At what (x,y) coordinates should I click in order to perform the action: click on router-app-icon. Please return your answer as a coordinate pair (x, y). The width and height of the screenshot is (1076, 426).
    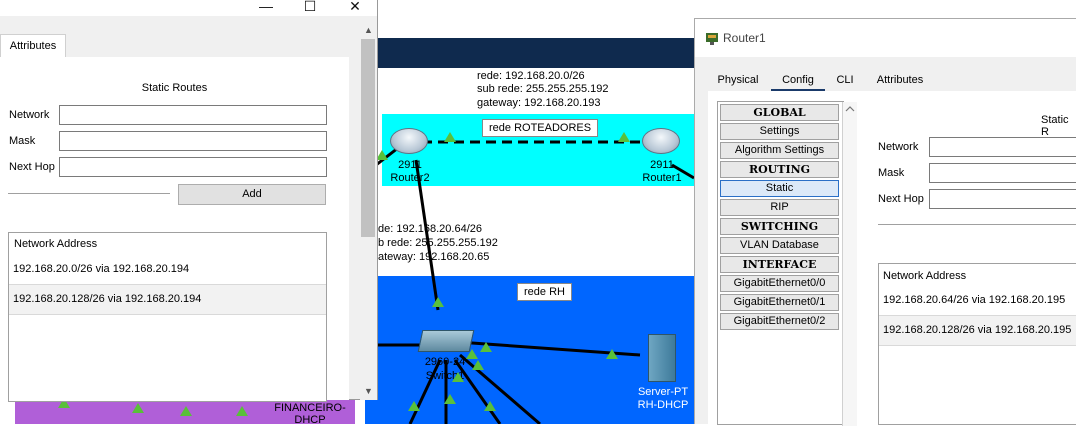
    Looking at the image, I should click on (712, 39).